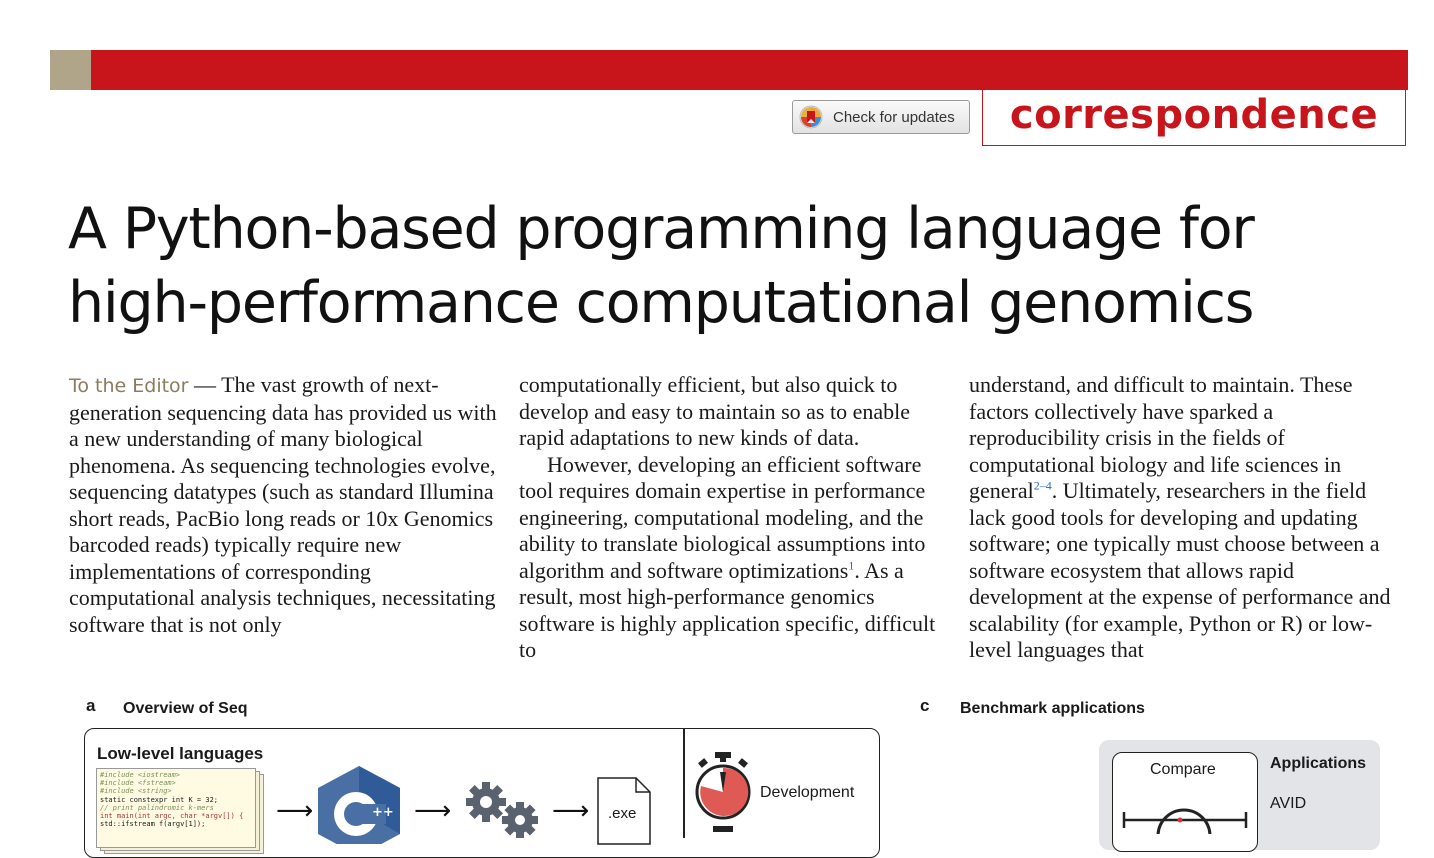  What do you see at coordinates (661, 303) in the screenshot?
I see `title-line-2: high-performance computational genomics` at bounding box center [661, 303].